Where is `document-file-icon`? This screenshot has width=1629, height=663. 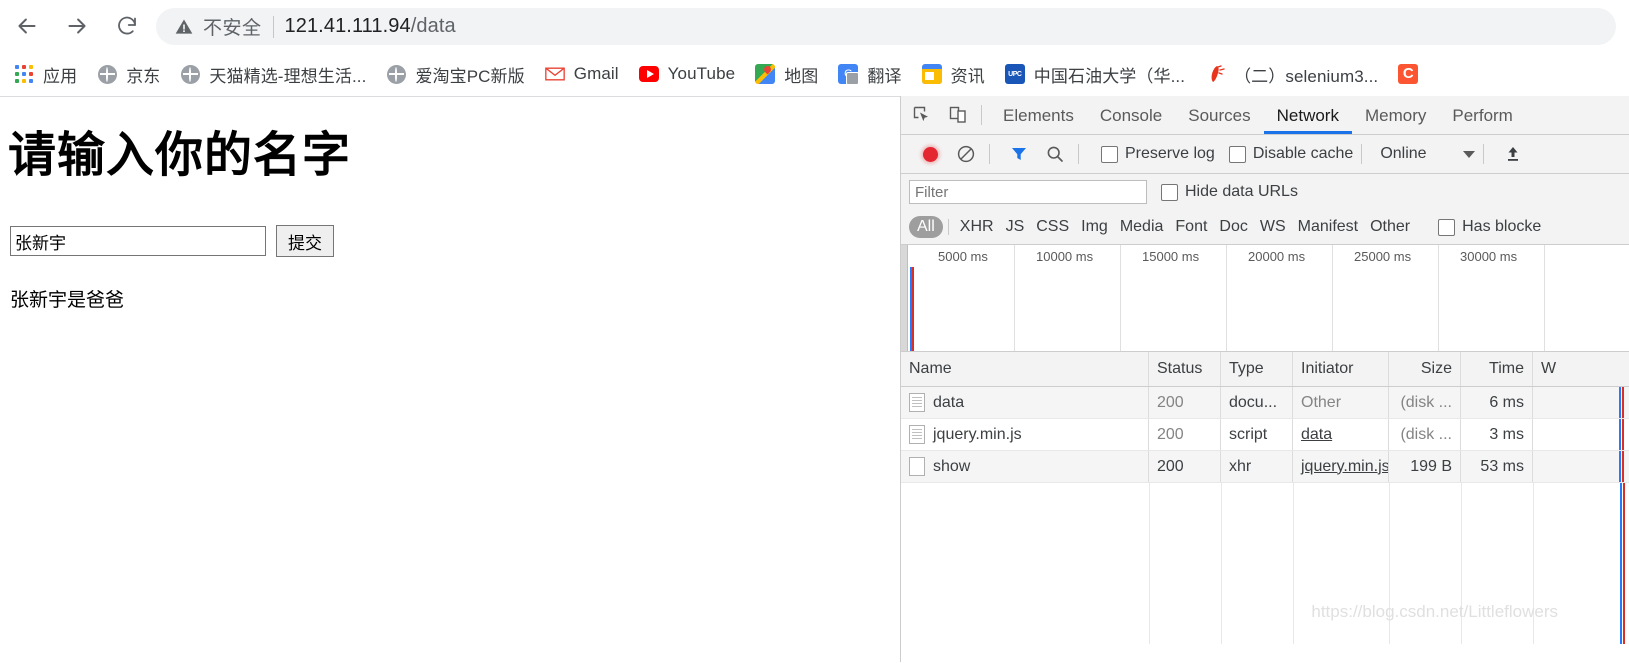
document-file-icon is located at coordinates (917, 434).